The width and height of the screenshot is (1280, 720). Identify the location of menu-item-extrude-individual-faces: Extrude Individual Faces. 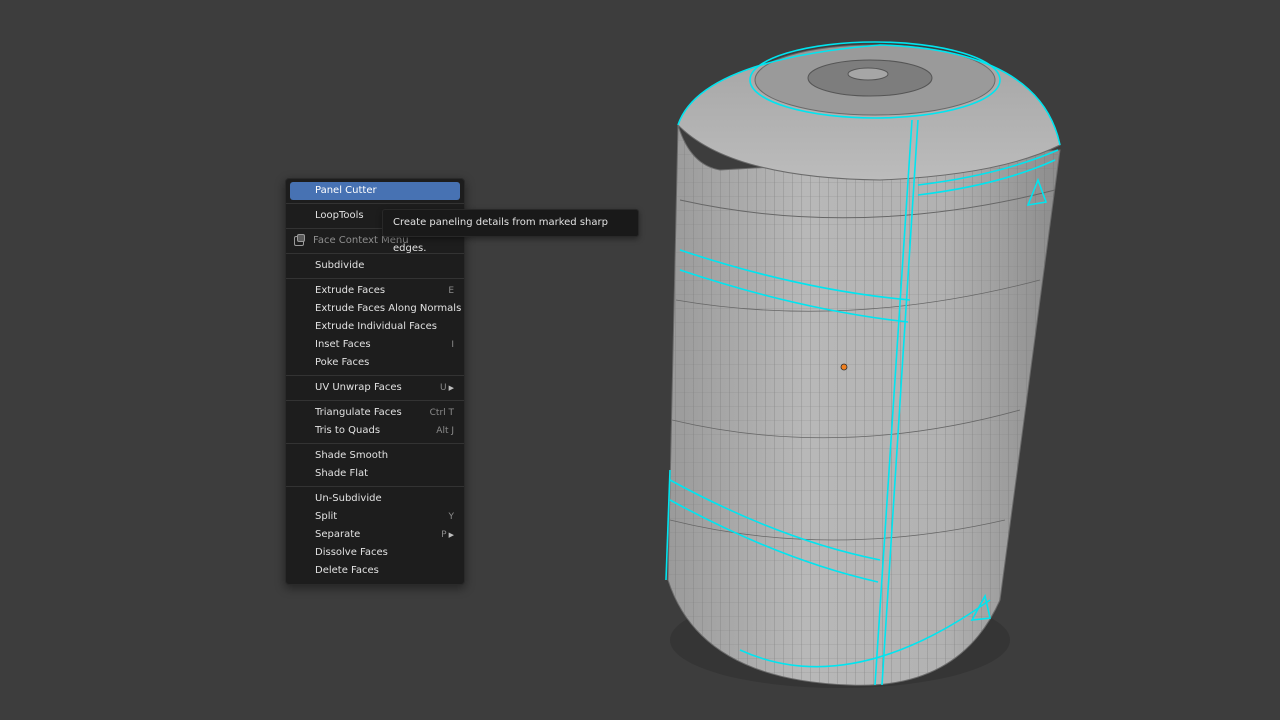
(375, 327).